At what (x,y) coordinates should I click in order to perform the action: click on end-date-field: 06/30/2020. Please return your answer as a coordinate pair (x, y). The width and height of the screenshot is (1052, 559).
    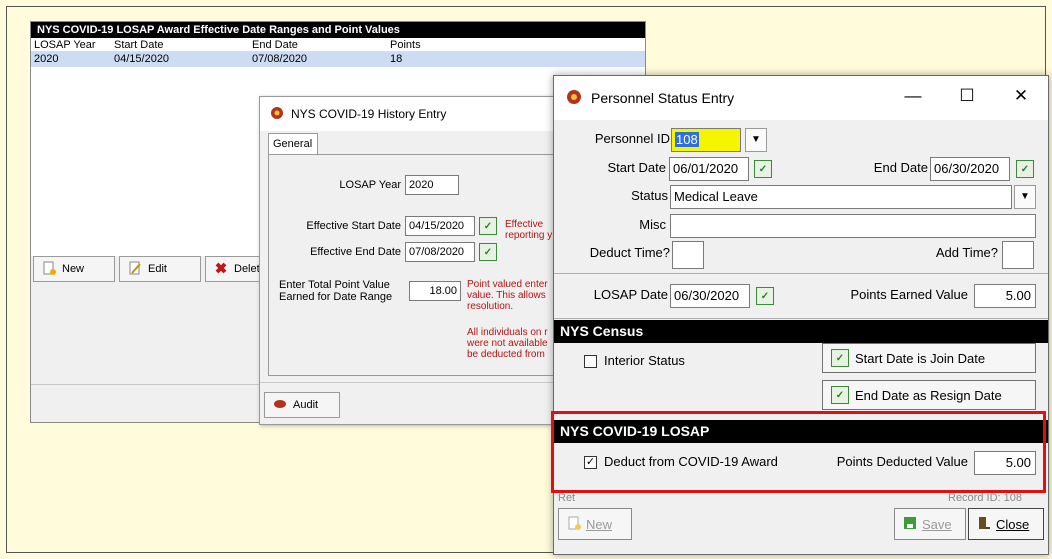
    Looking at the image, I should click on (970, 169).